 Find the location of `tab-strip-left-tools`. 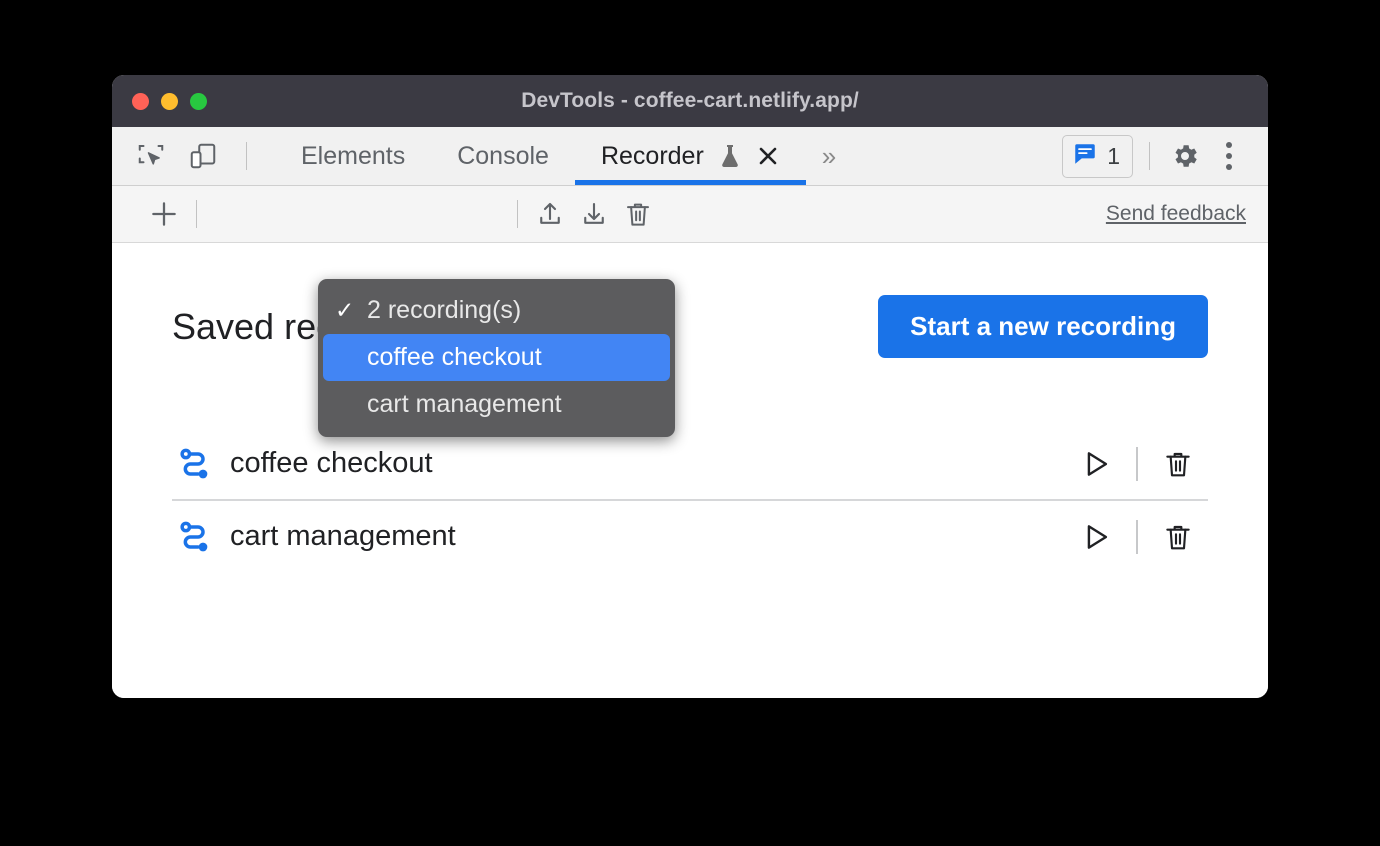

tab-strip-left-tools is located at coordinates (184, 156).